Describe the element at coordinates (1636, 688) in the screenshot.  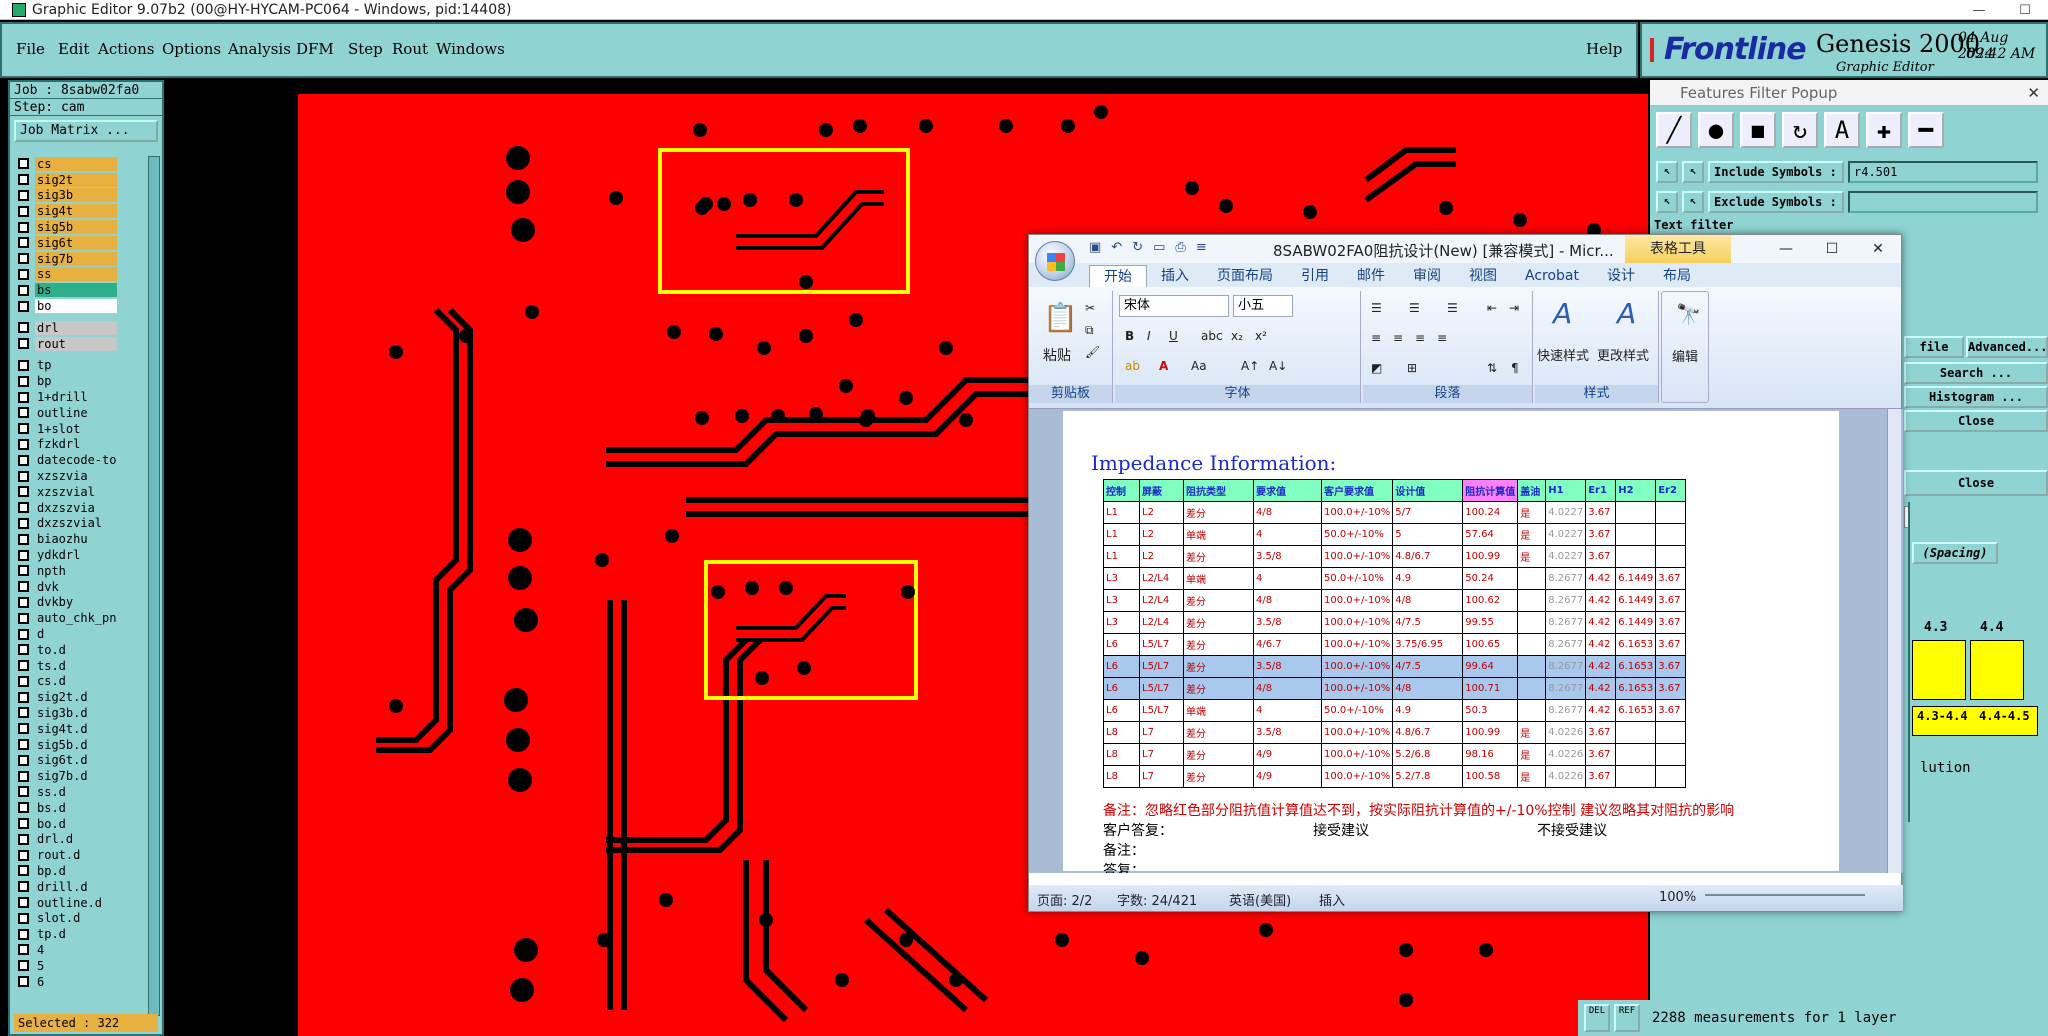
I see `table-cell: 6.1653` at that location.